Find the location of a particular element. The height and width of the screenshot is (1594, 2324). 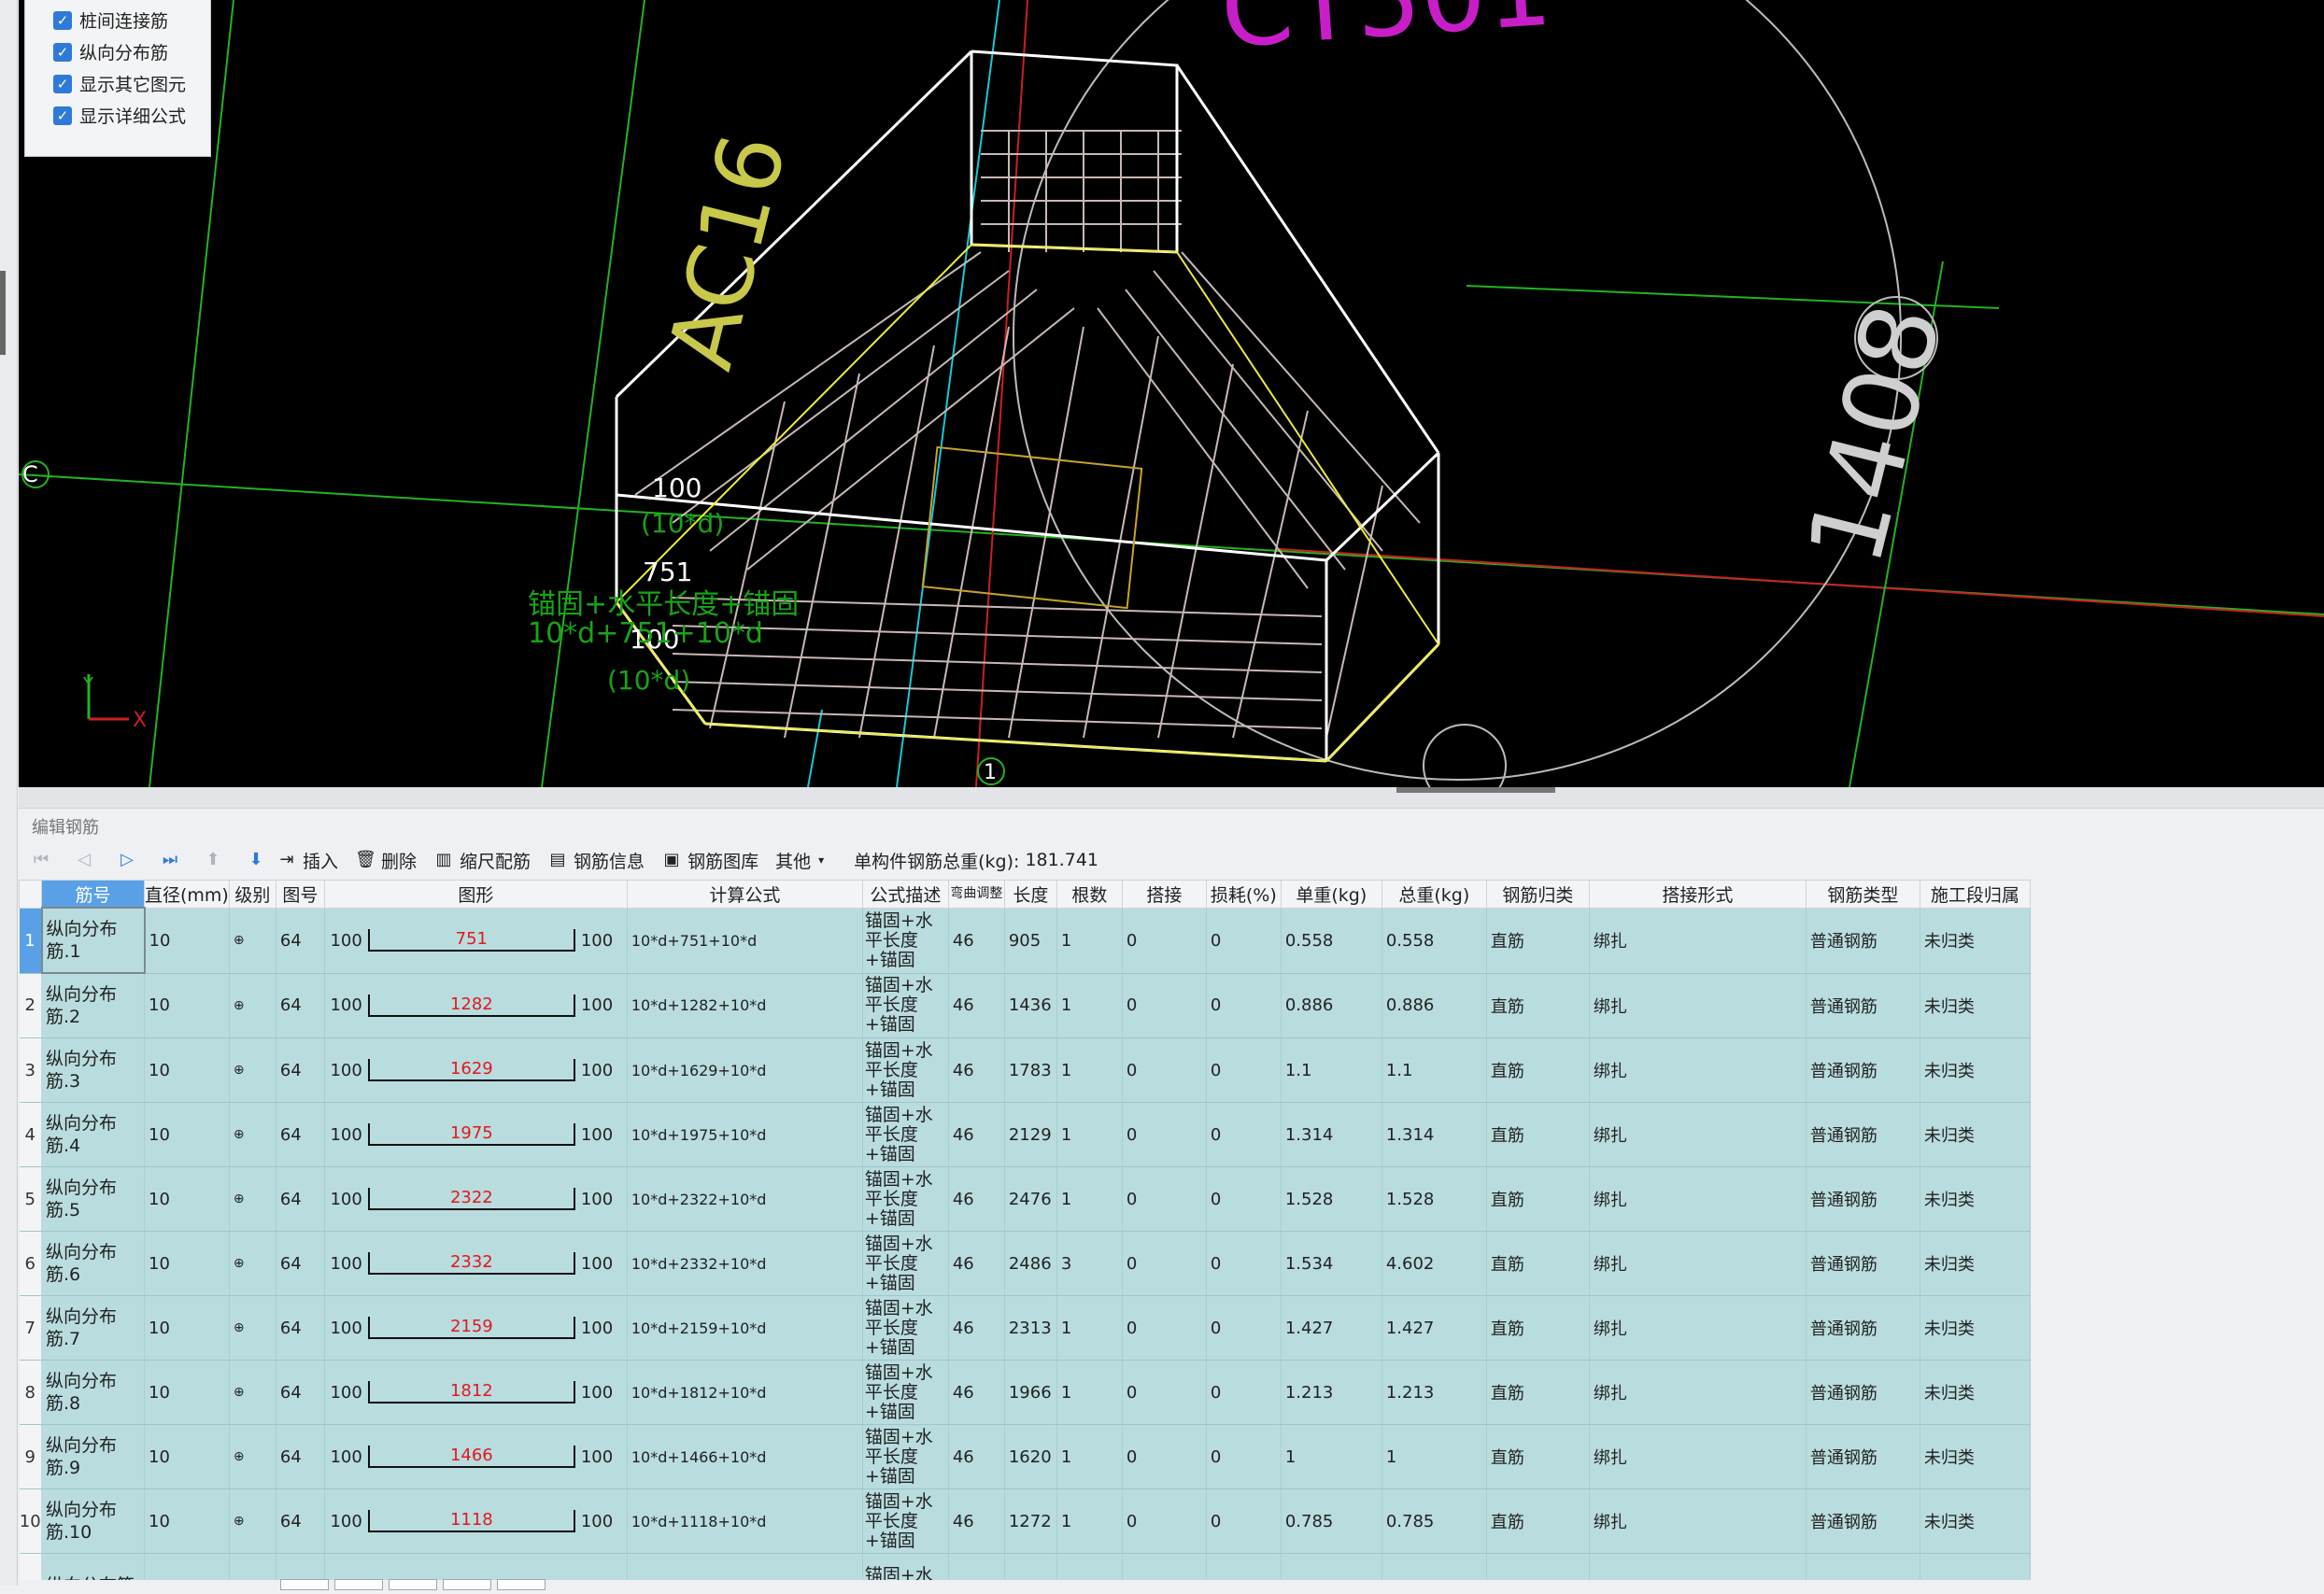

formula-cell: 10*d+1629+10*d is located at coordinates (745, 1070).